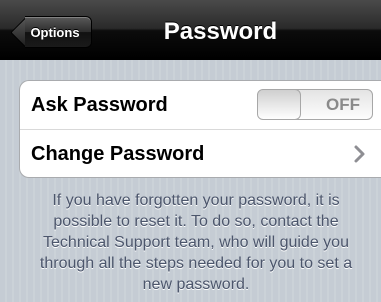  Describe the element at coordinates (118, 153) in the screenshot. I see `change-password-label: Change Password` at that location.